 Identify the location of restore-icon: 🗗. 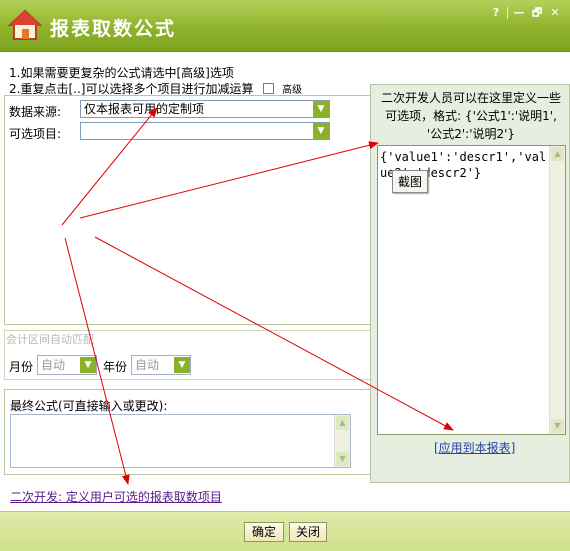
(537, 13).